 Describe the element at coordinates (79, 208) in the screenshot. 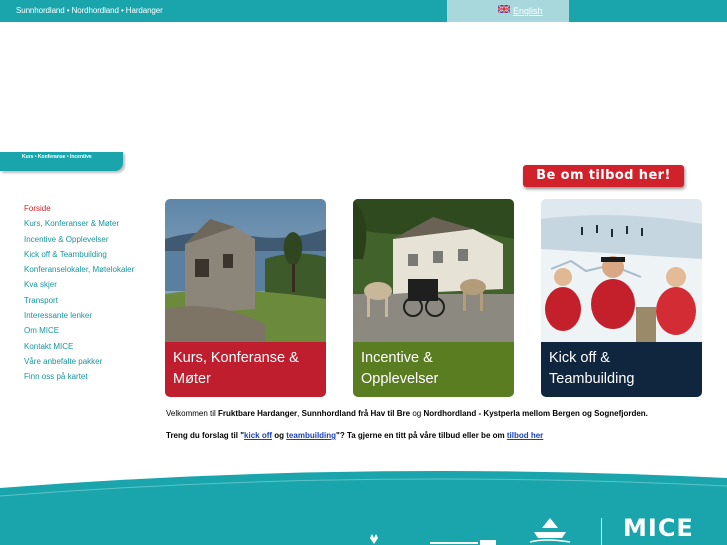

I see `nav-item-forside: Forside` at that location.